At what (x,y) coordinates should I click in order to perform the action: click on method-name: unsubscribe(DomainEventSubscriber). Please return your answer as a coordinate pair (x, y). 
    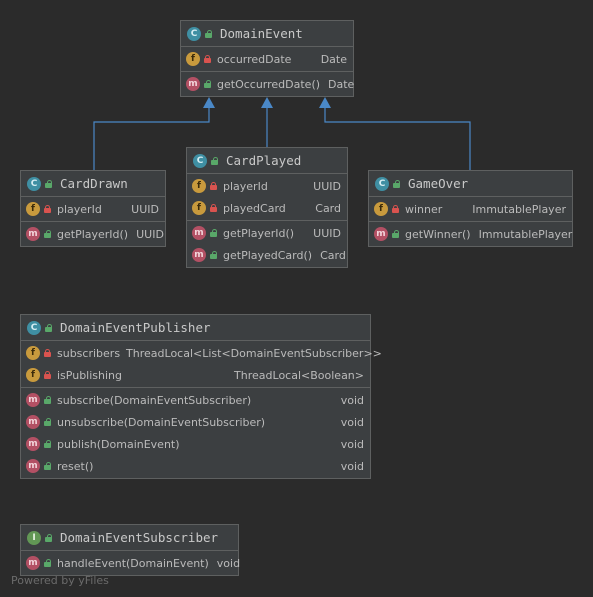
    Looking at the image, I should click on (161, 422).